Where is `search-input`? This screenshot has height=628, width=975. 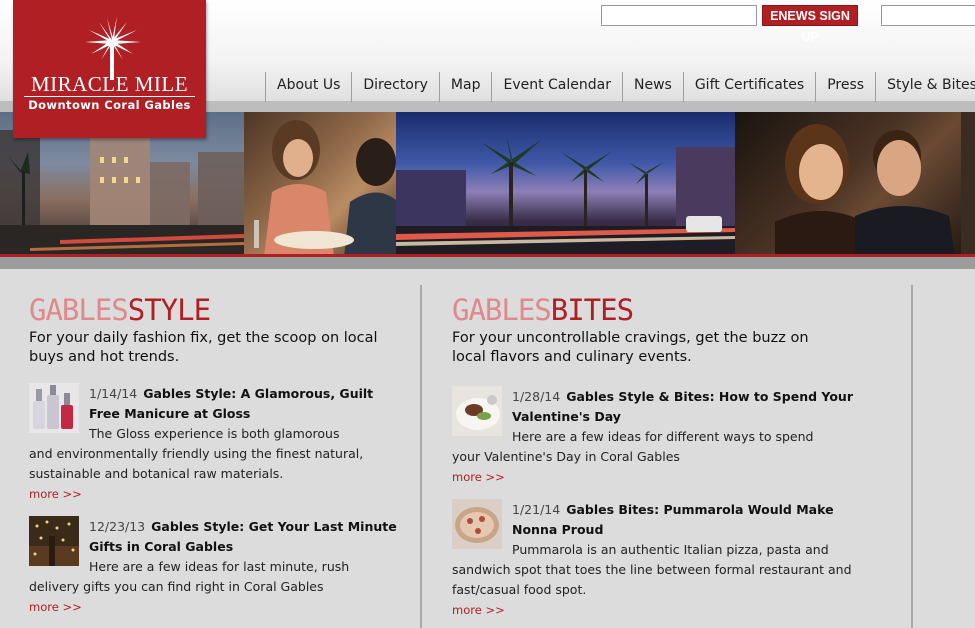
search-input is located at coordinates (928, 15).